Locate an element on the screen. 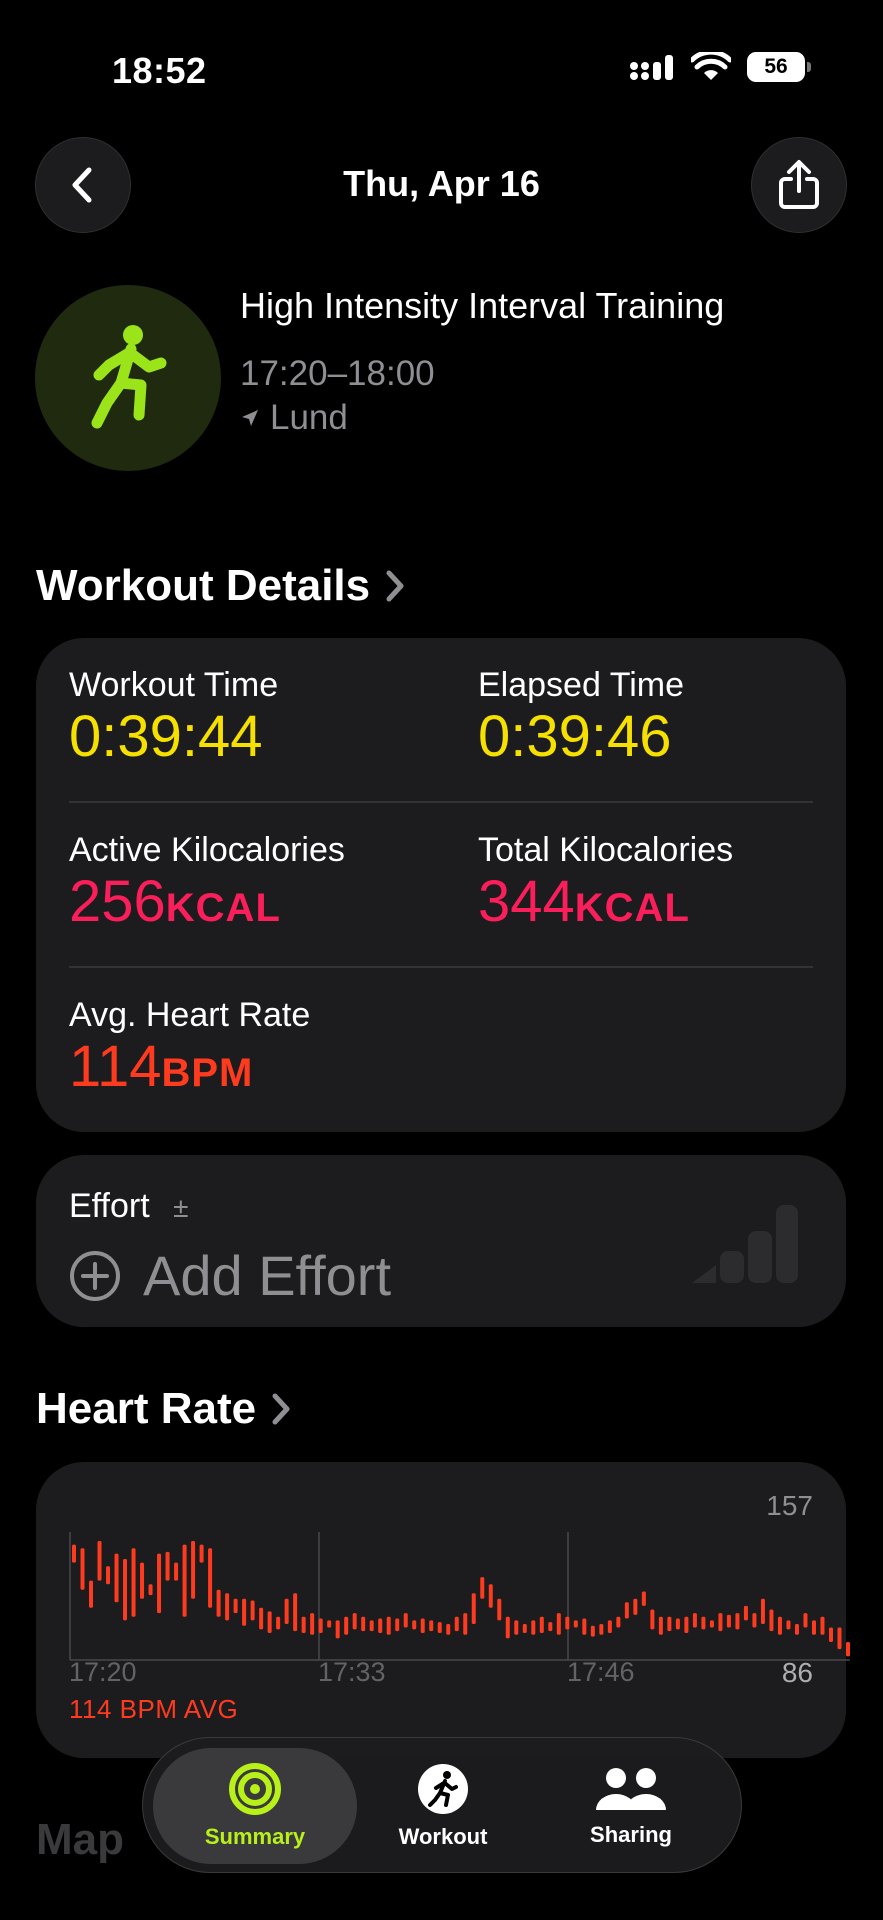  heart-rate-card: 157 17:20 17:33 17:46 86 114 BPM AVG is located at coordinates (443, 1610).